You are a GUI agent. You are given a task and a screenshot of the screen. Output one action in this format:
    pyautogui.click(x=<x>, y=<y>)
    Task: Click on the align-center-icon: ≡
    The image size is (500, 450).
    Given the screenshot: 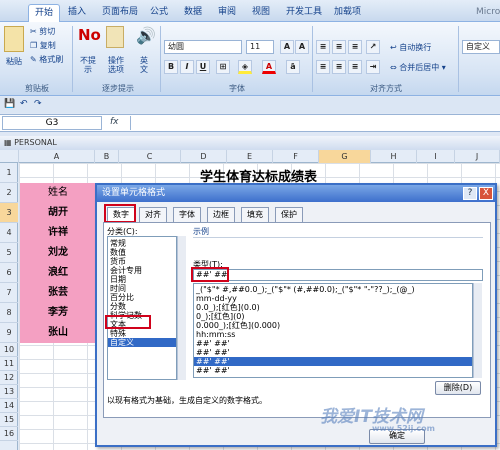 What is the action you would take?
    pyautogui.click(x=339, y=67)
    